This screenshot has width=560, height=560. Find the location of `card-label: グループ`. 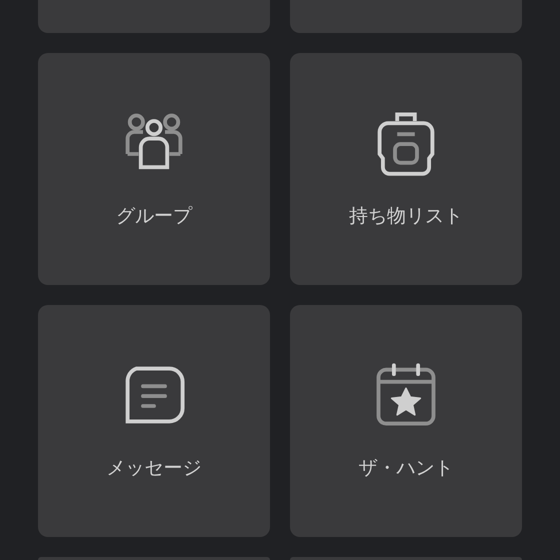

card-label: グループ is located at coordinates (154, 216).